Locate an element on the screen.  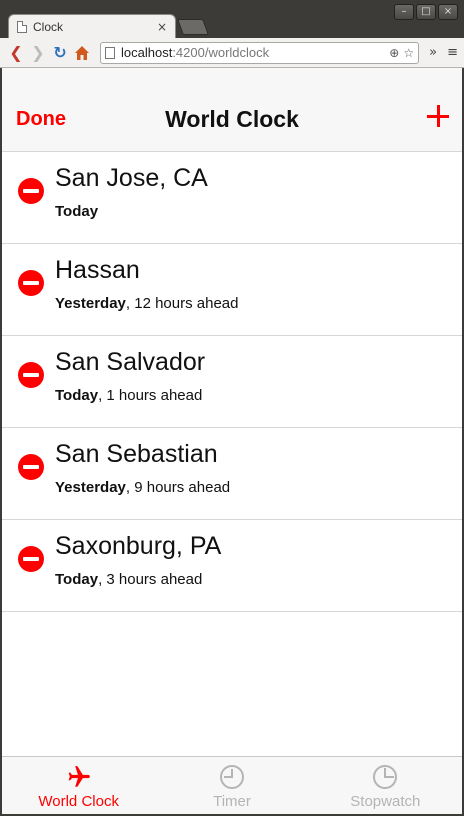
city-time-info: Yesterday, 9 hours ahead is located at coordinates (143, 487).